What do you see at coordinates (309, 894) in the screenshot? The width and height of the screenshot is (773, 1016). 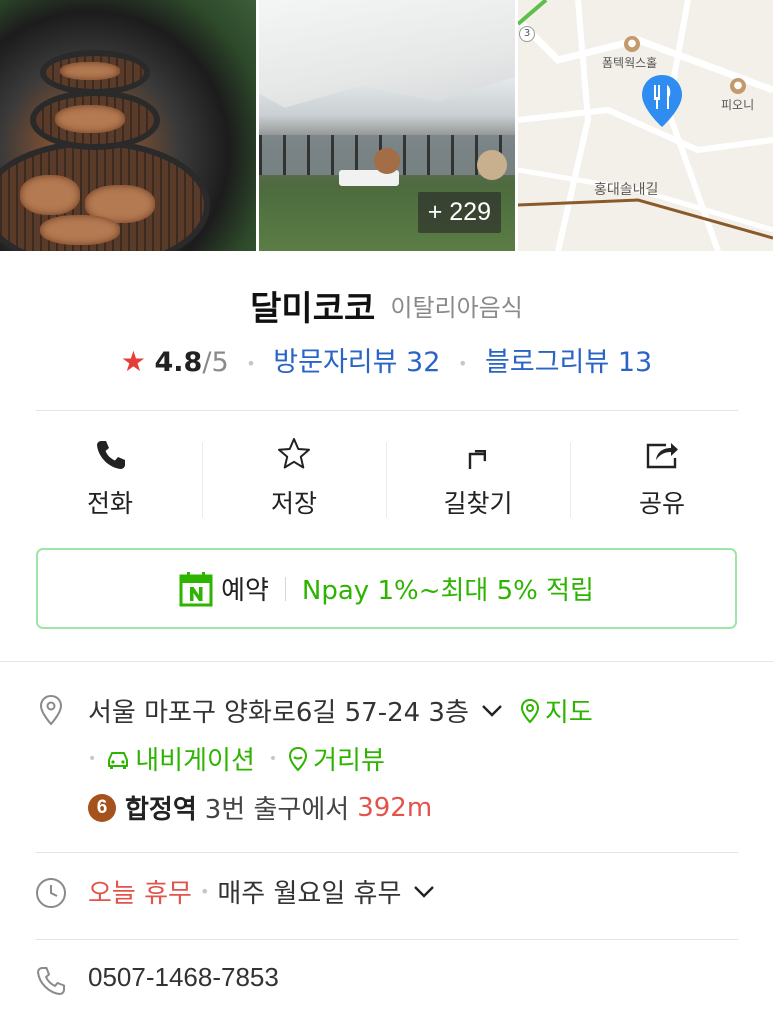 I see `hours-detail: 매주 월요일 휴무` at bounding box center [309, 894].